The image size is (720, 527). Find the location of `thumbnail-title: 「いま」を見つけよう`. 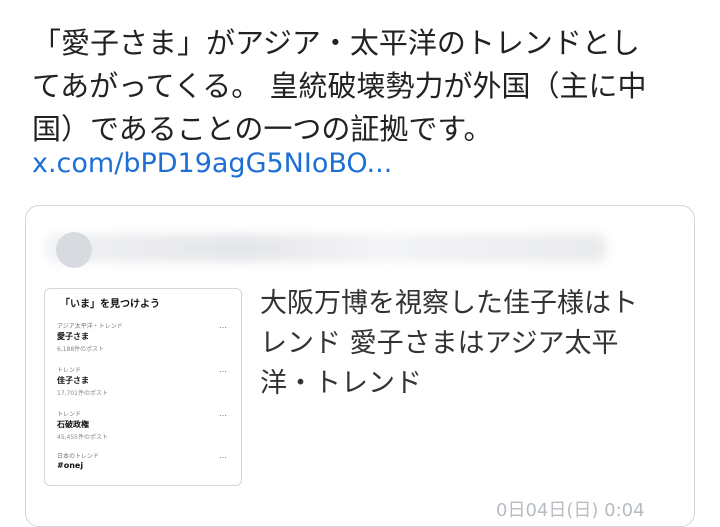

thumbnail-title: 「いま」を見つけよう is located at coordinates (110, 304).